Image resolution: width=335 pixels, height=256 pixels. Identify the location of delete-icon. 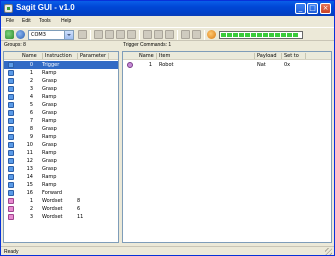
(169, 34).